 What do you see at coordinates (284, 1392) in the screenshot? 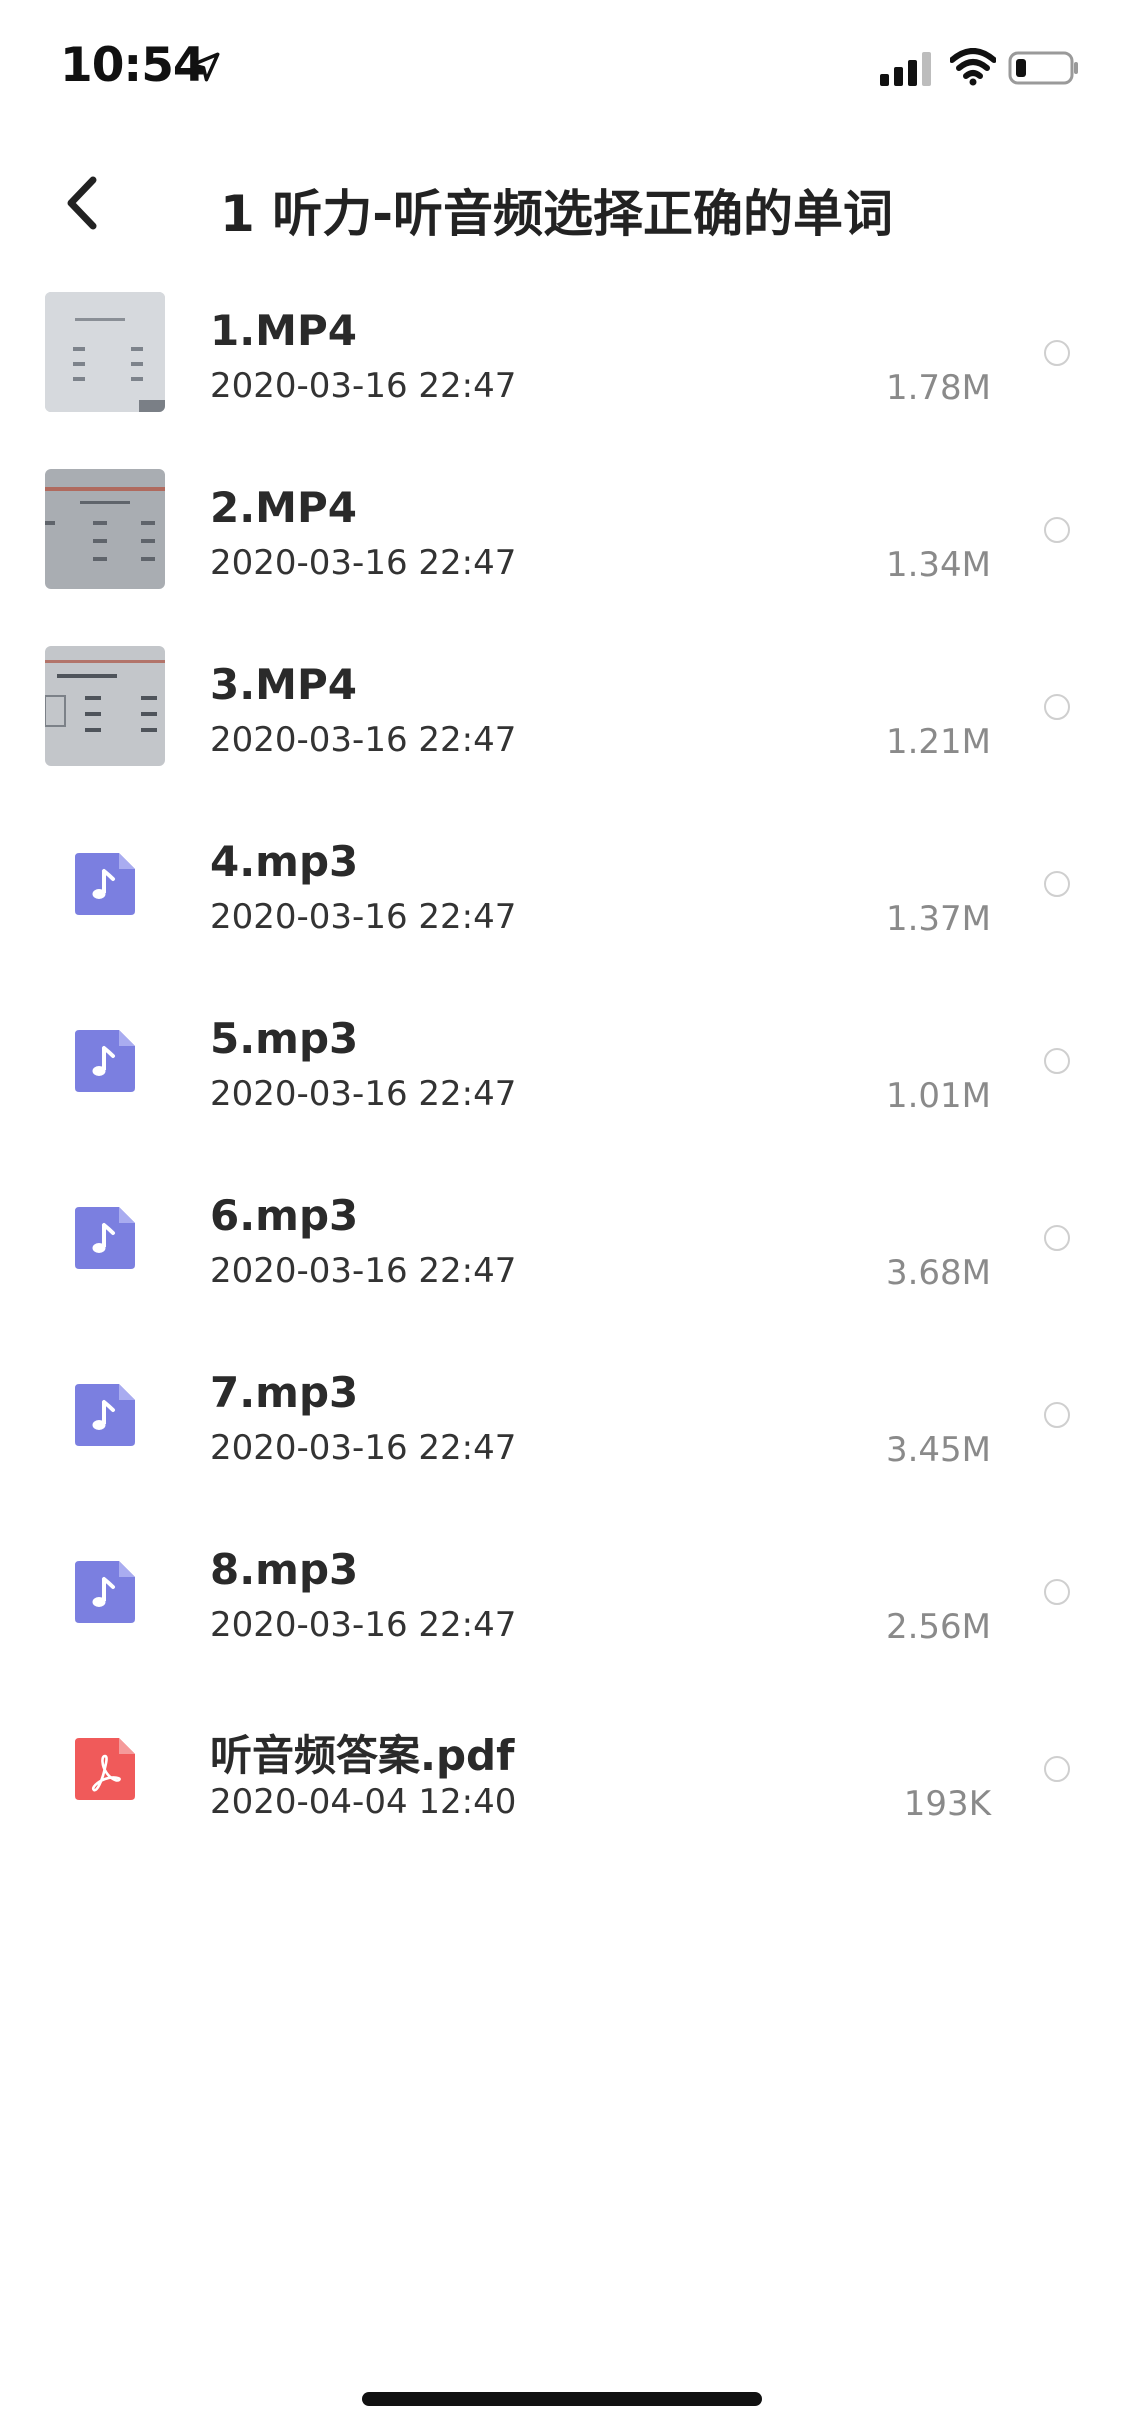
I see `file-name: 7.mp3` at bounding box center [284, 1392].